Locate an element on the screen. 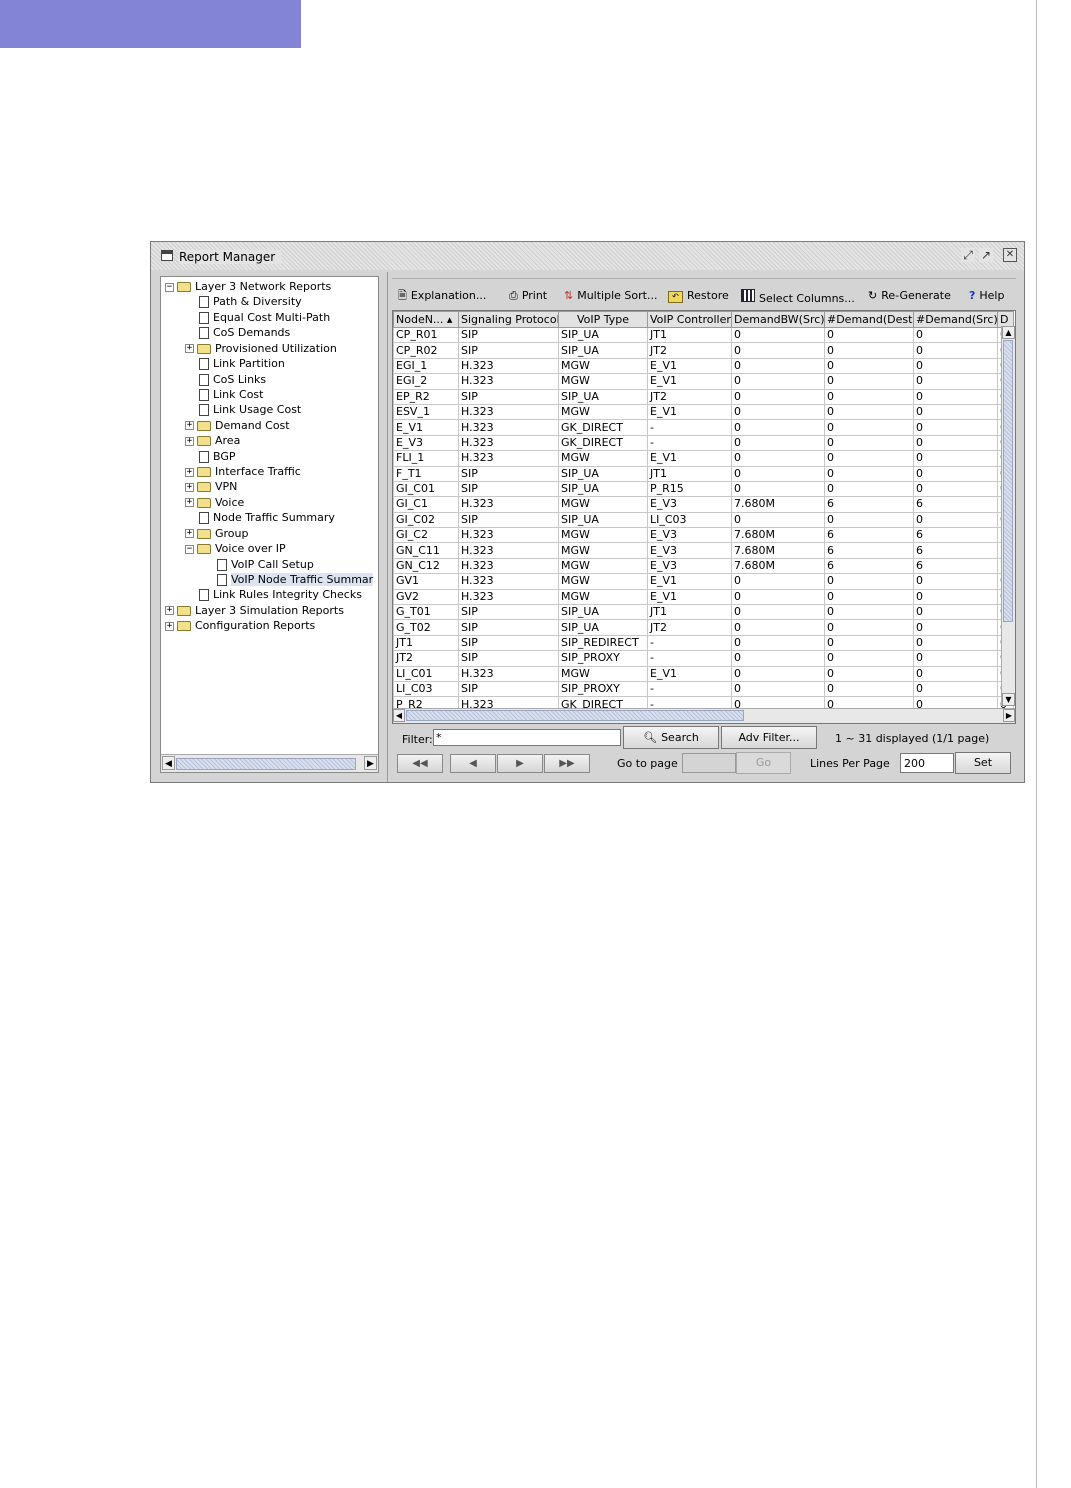 This screenshot has width=1071, height=1488. tree-item: Equal Cost Multi-Path is located at coordinates (263, 317).